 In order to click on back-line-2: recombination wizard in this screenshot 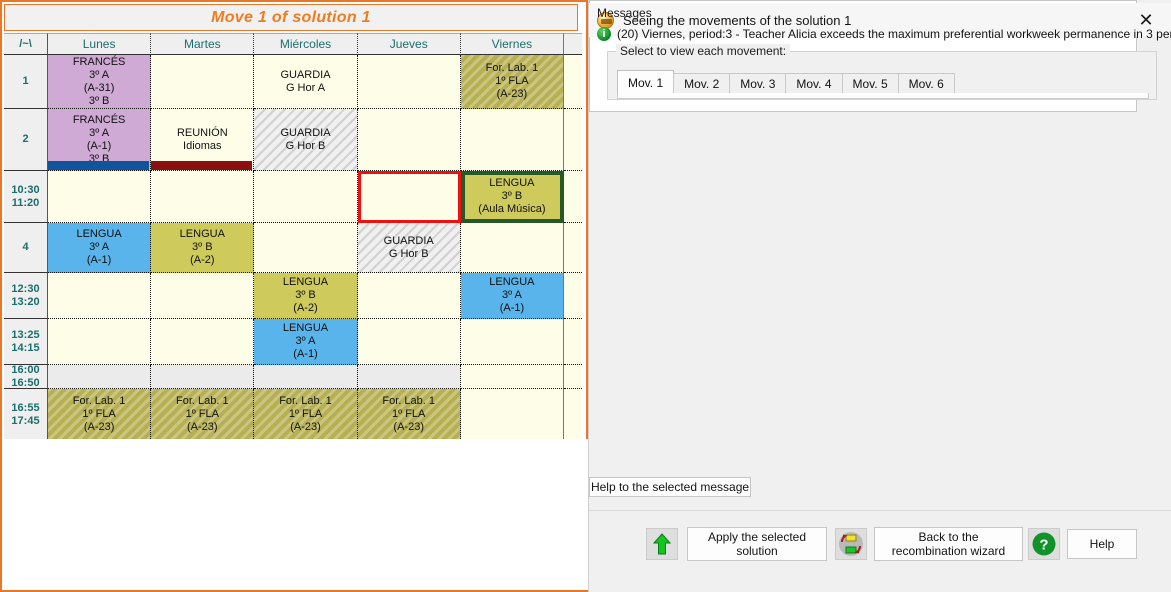, I will do `click(948, 551)`.